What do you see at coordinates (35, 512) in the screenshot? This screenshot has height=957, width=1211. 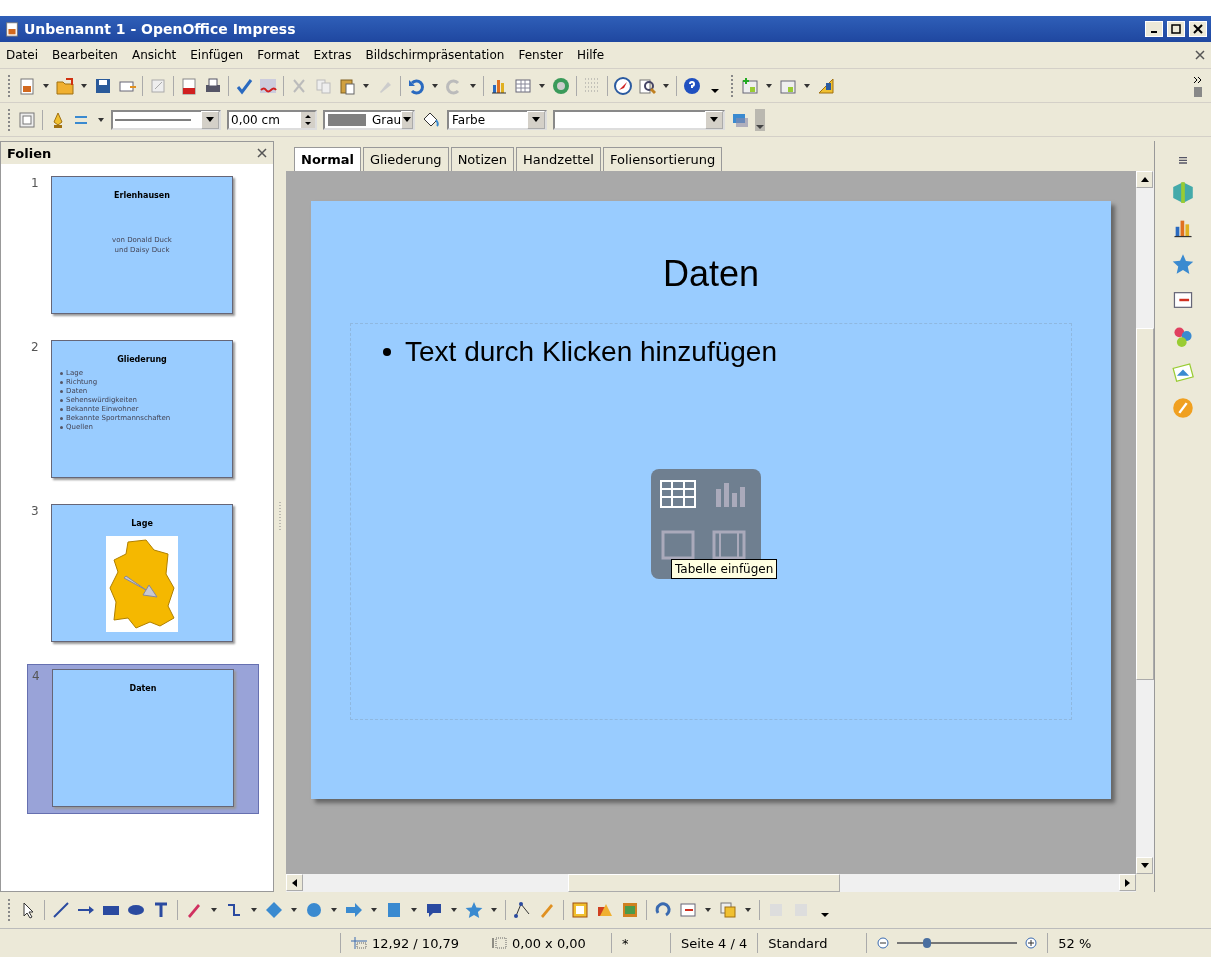 I see `slide-number: 3` at bounding box center [35, 512].